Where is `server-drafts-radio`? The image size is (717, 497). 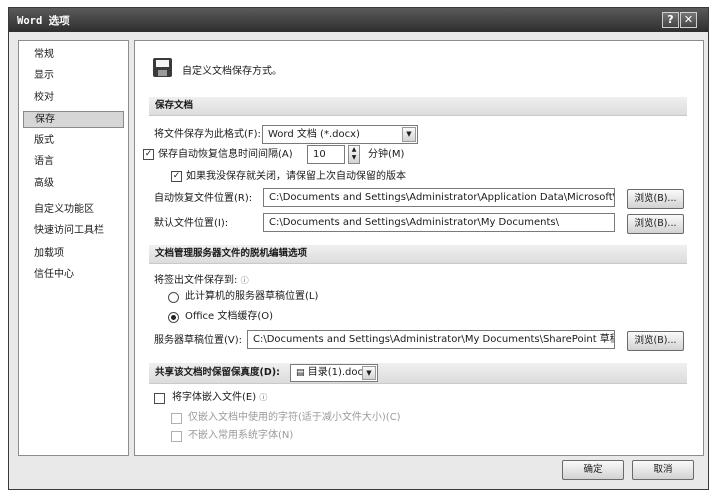
server-drafts-radio is located at coordinates (173, 297).